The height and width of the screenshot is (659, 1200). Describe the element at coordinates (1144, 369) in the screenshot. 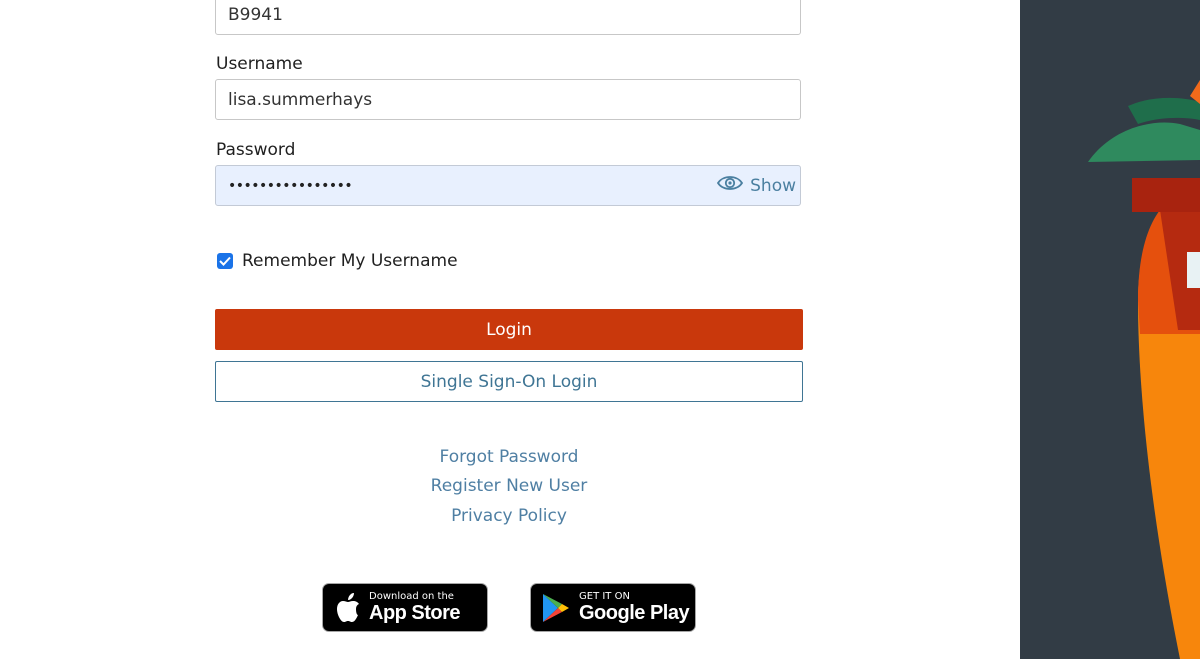

I see `pineapple-illustration` at that location.